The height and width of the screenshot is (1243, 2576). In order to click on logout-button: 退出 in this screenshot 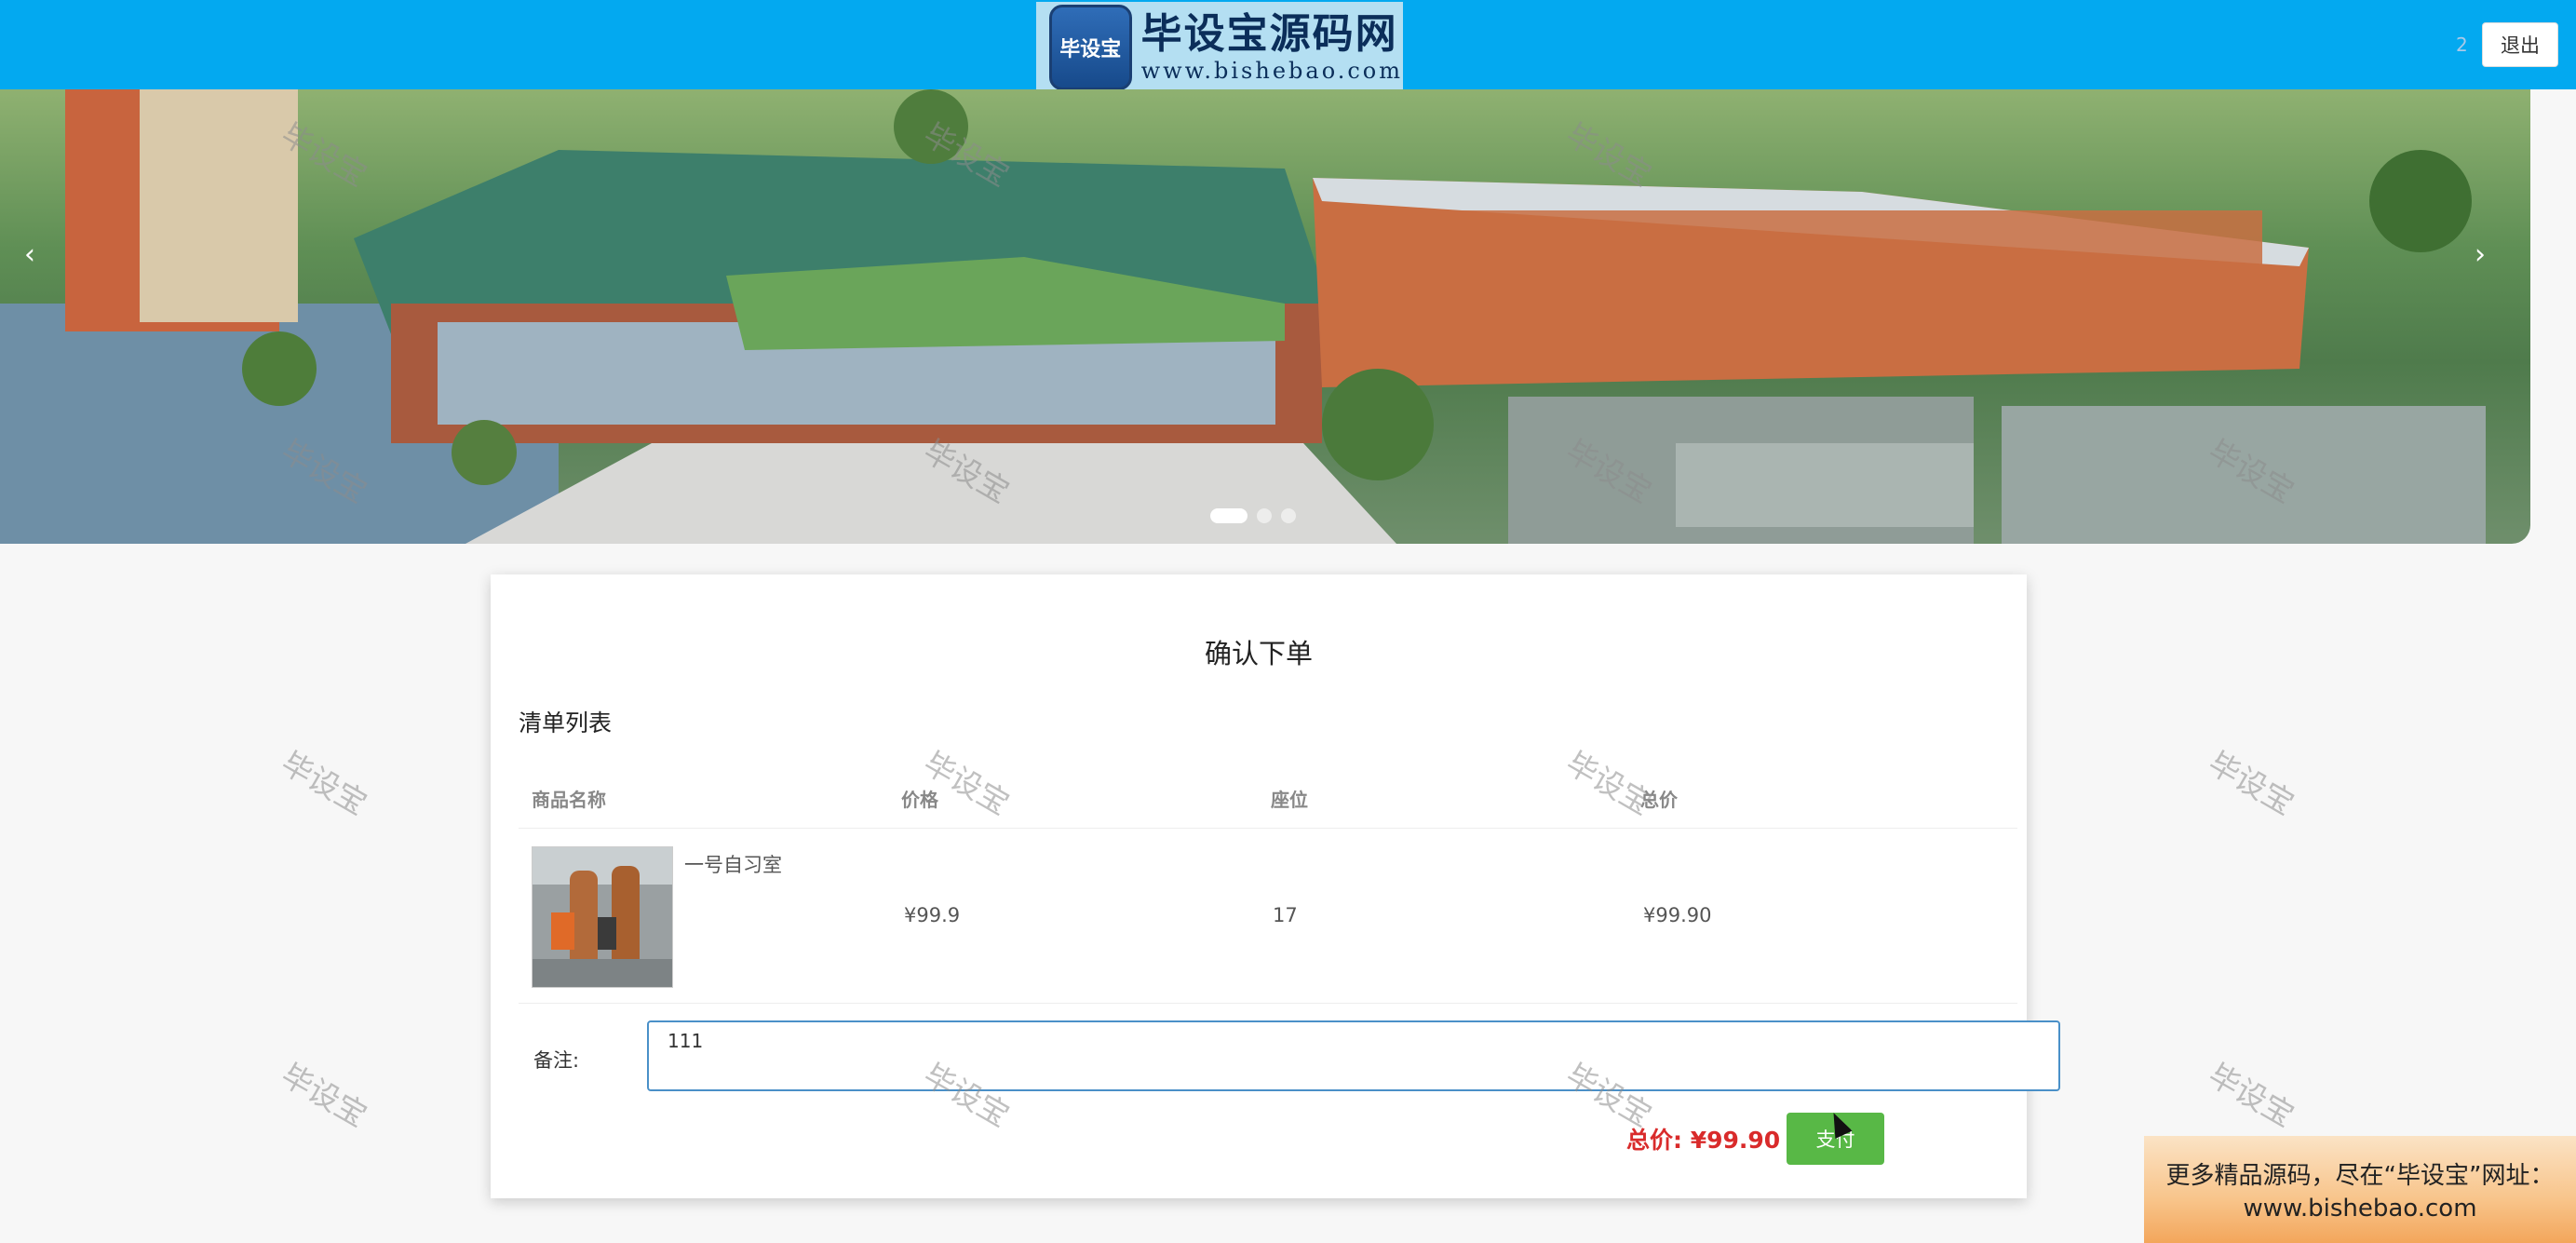, I will do `click(2520, 44)`.